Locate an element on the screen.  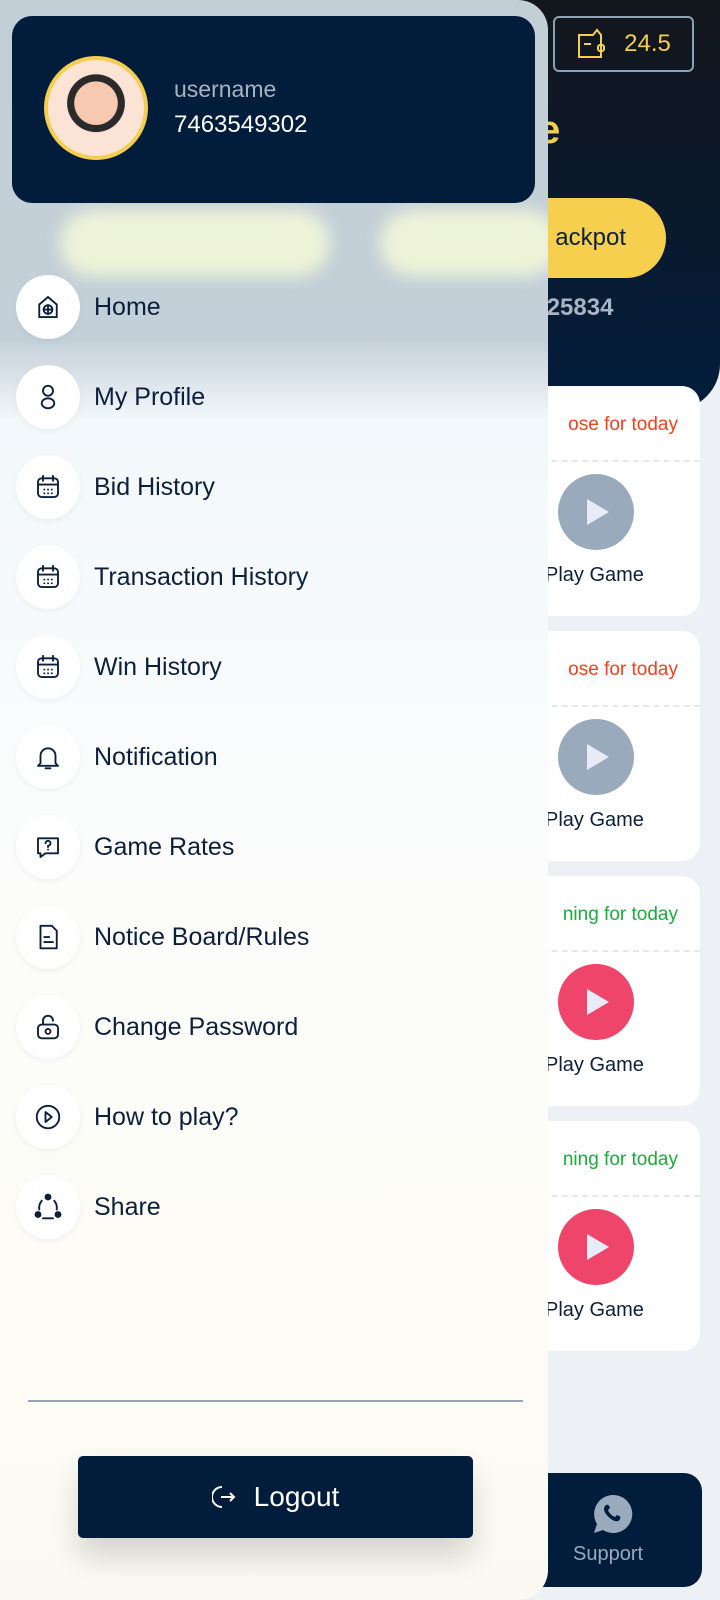
logout-icon is located at coordinates (223, 1497).